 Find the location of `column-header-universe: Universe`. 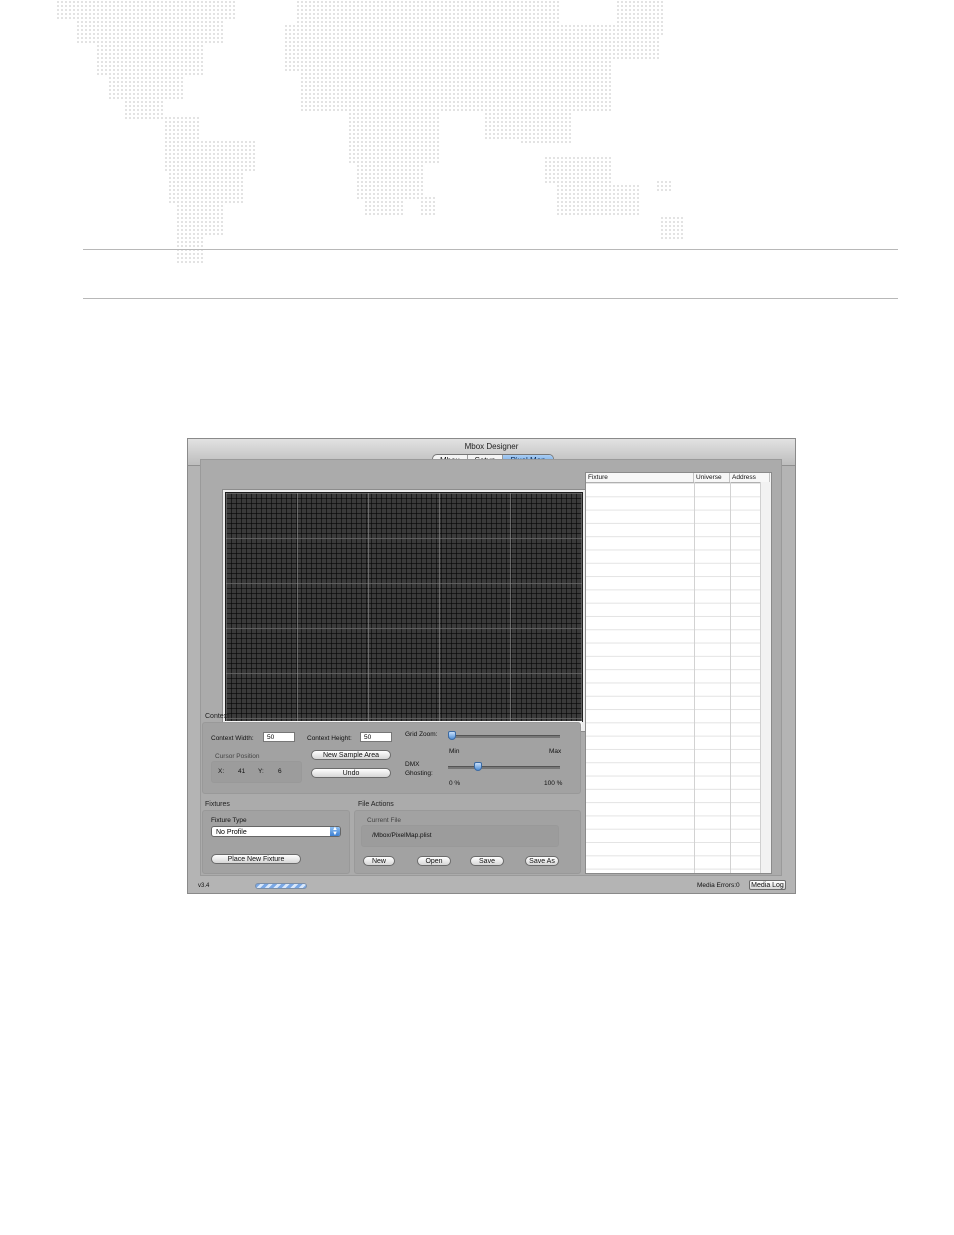

column-header-universe: Universe is located at coordinates (712, 477).